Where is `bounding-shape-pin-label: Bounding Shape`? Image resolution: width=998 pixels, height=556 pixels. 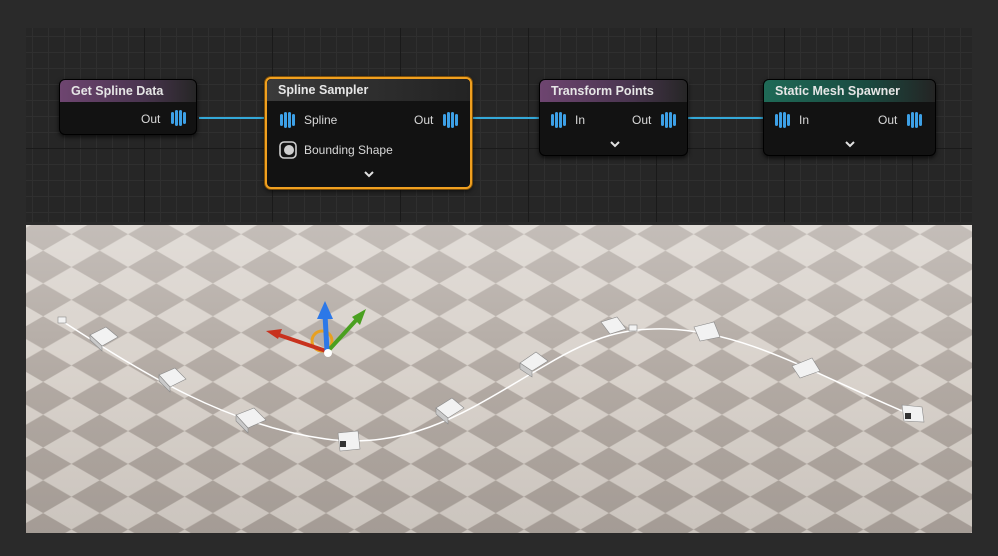
bounding-shape-pin-label: Bounding Shape is located at coordinates (348, 150).